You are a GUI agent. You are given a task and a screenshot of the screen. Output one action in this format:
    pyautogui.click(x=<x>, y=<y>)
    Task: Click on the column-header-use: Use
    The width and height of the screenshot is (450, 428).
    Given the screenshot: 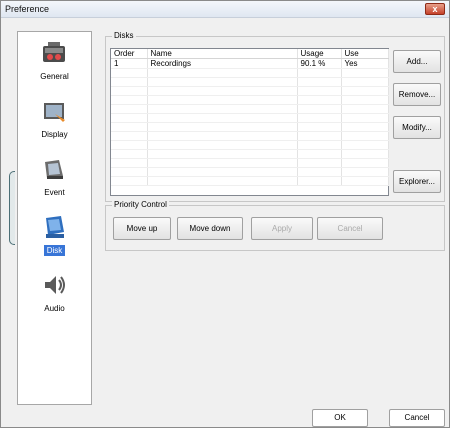 What is the action you would take?
    pyautogui.click(x=365, y=54)
    